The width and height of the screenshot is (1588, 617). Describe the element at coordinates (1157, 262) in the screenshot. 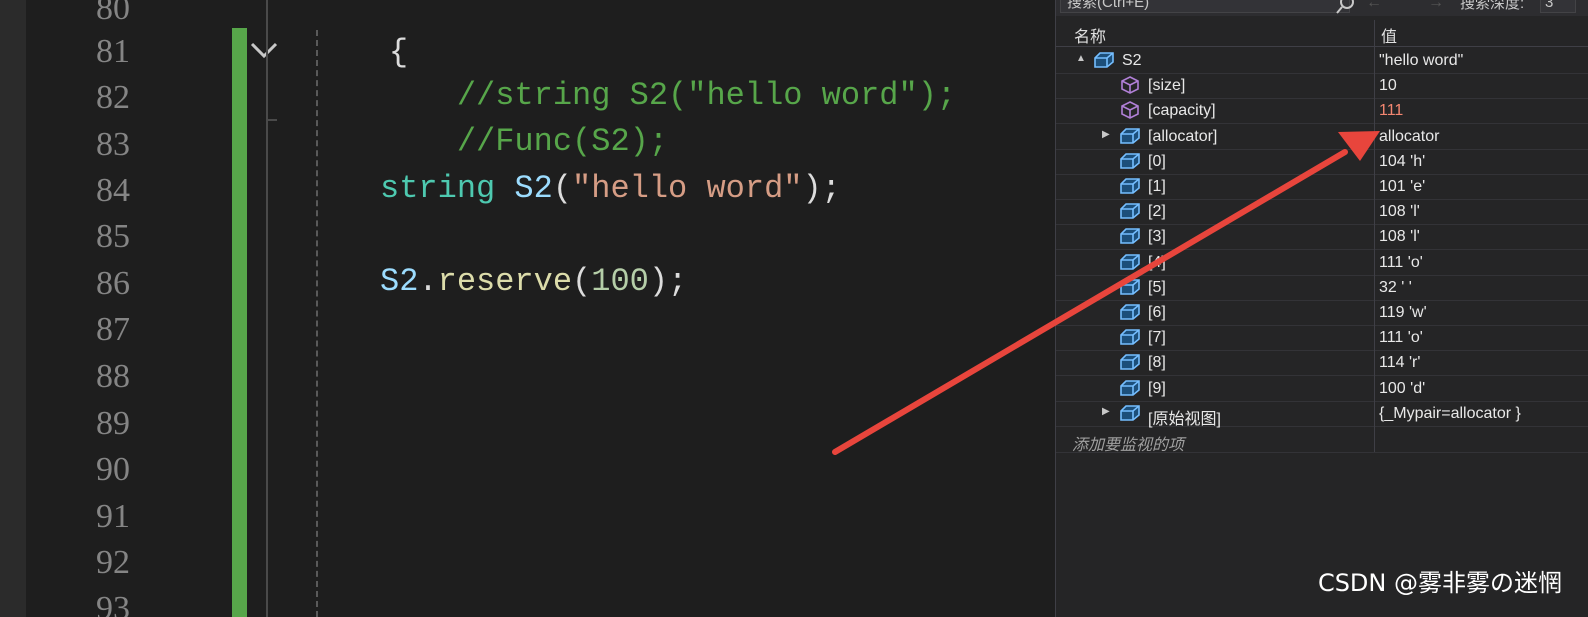

I see `watch-row-name: [4]` at that location.